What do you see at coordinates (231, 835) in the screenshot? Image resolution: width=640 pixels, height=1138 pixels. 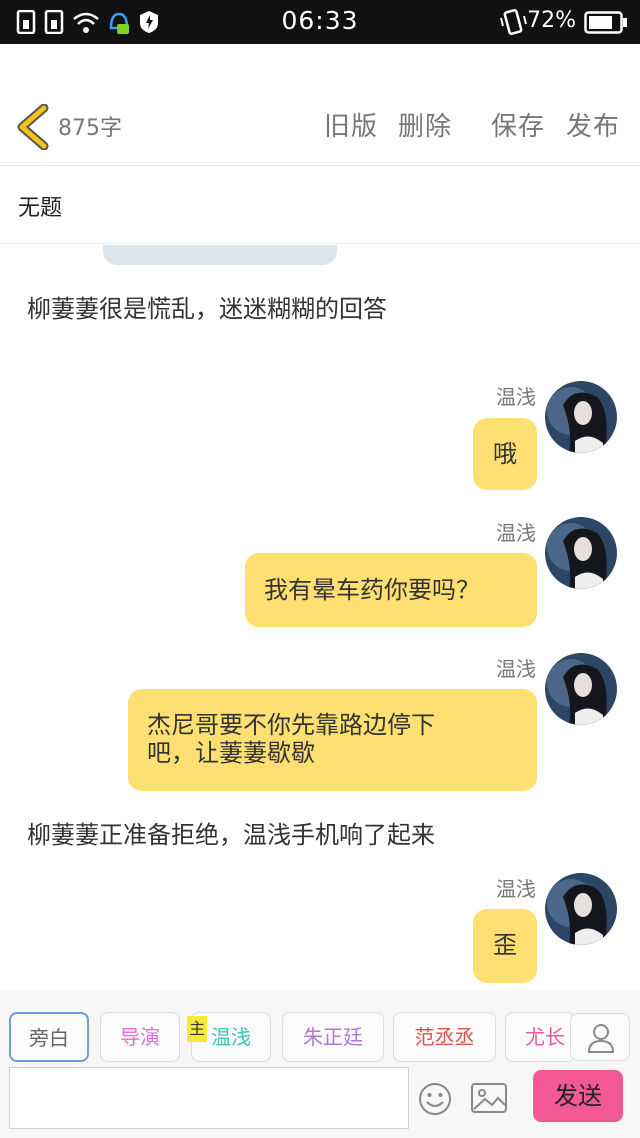 I see `narration-text: 柳萋萋正准备拒绝，温浅手机响了起来` at bounding box center [231, 835].